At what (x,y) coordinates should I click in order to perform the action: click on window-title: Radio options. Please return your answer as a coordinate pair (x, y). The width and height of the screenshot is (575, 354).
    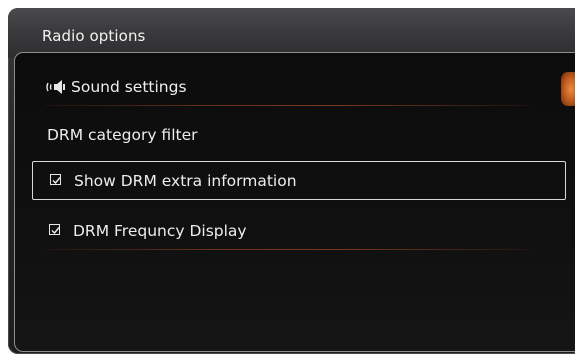
    Looking at the image, I should click on (94, 36).